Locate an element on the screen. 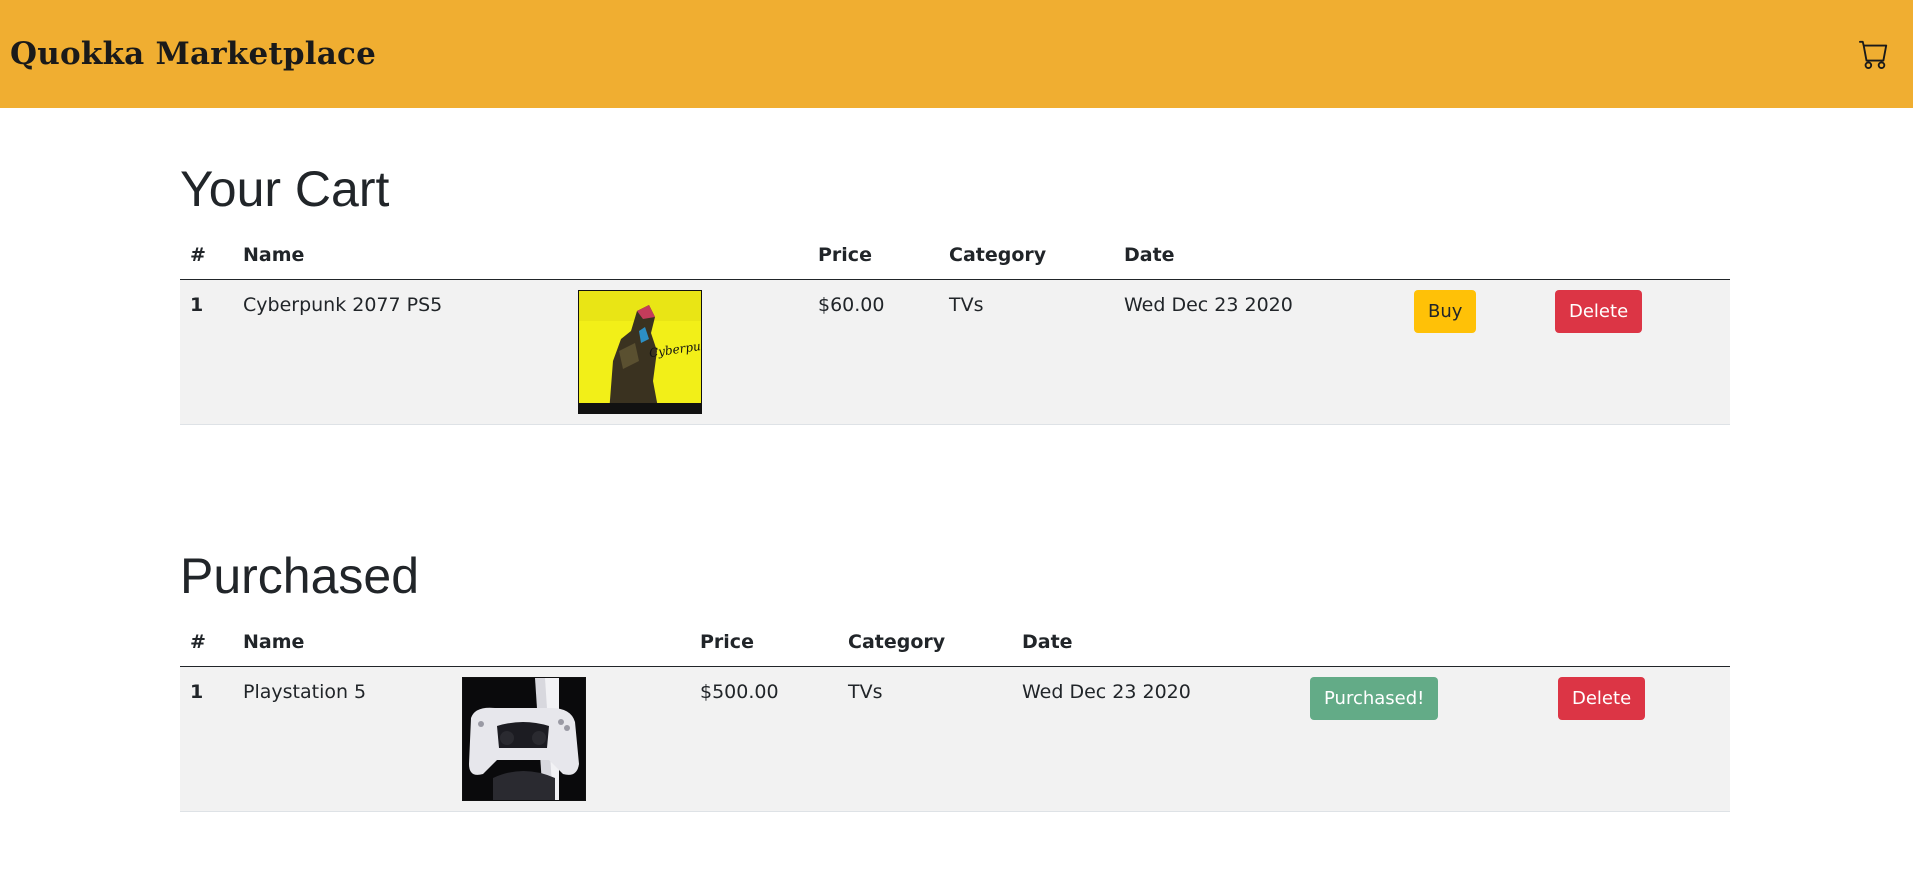 The image size is (1913, 895). purchased-button: Purchased! is located at coordinates (1374, 698).